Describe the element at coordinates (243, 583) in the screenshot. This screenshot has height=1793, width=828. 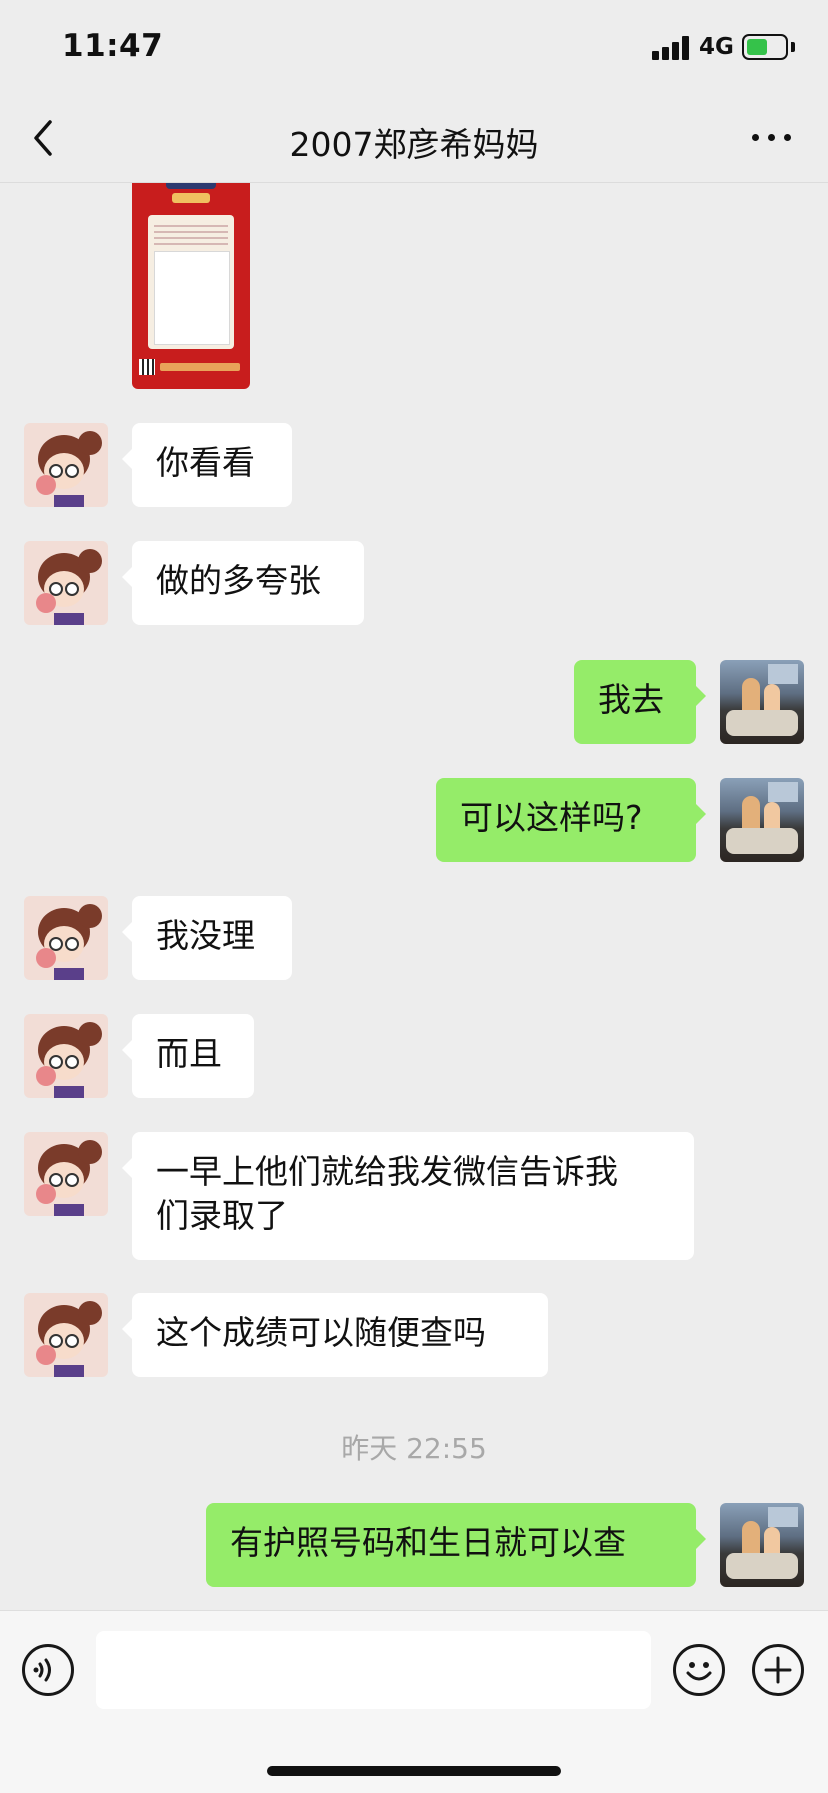
I see `message-bubble: 做的多夸张` at that location.